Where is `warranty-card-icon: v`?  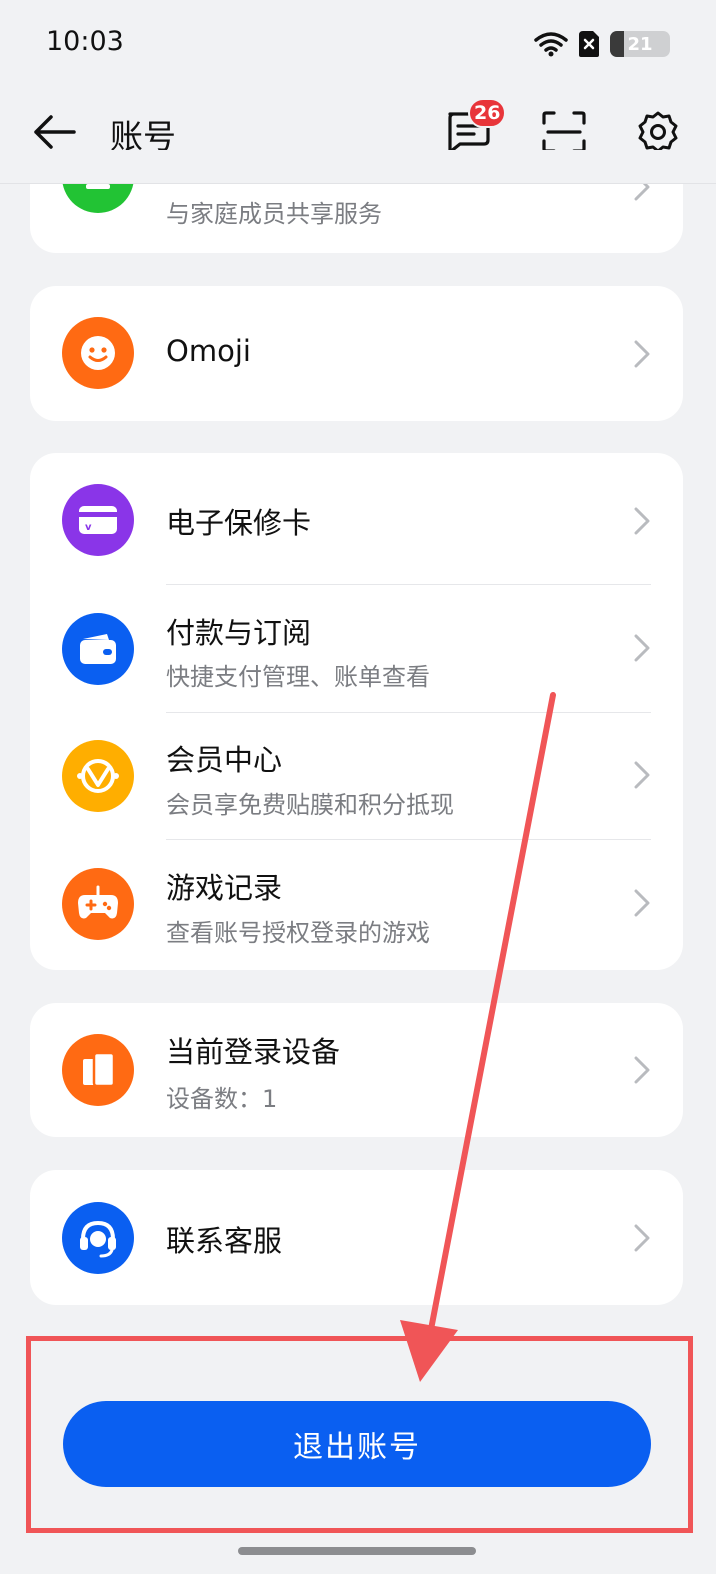
warranty-card-icon: v is located at coordinates (98, 520).